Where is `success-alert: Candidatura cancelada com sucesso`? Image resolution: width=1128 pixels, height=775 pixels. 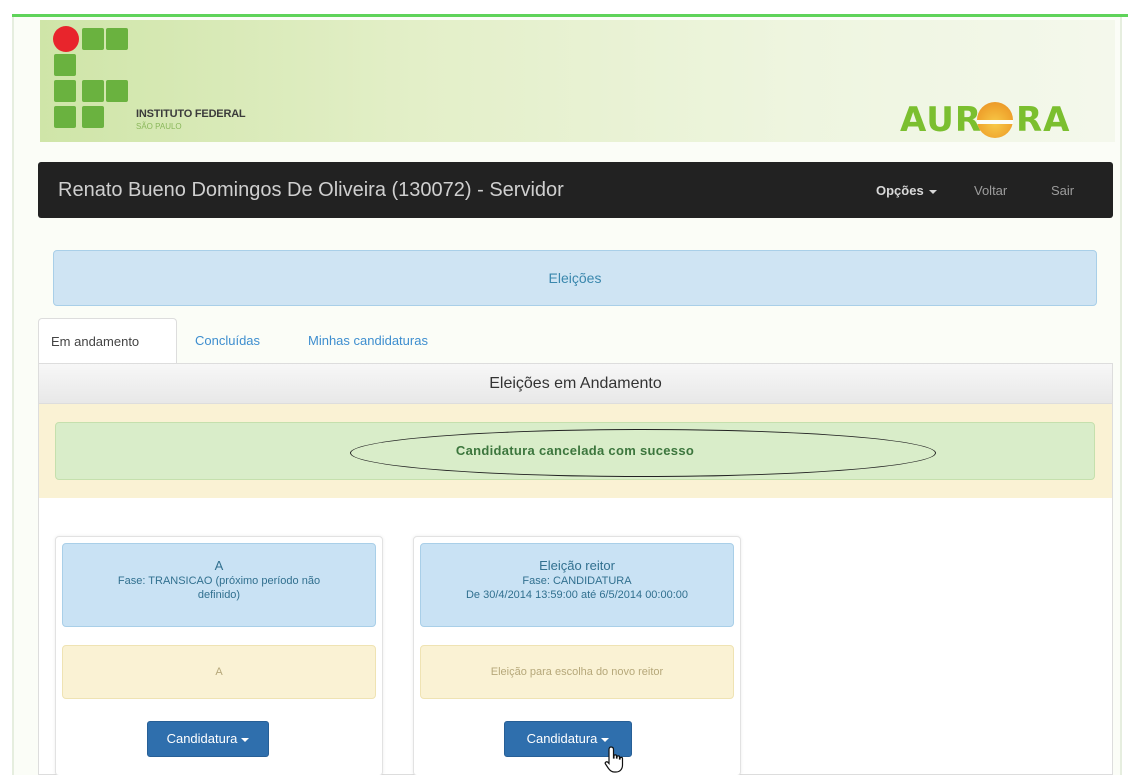
success-alert: Candidatura cancelada com sucesso is located at coordinates (575, 451).